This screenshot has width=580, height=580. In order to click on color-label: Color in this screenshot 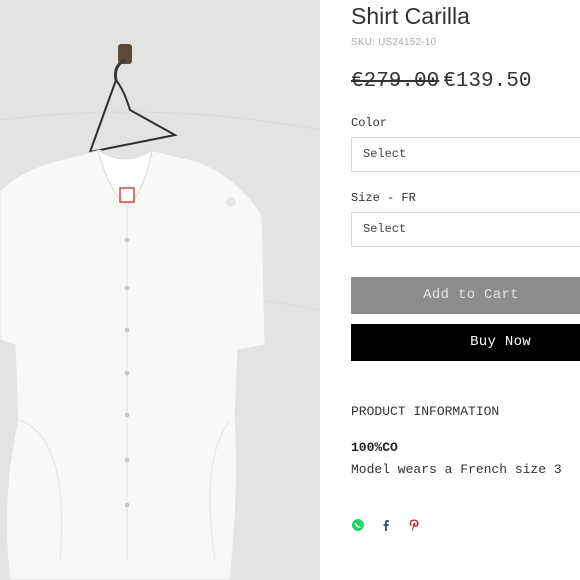, I will do `click(369, 123)`.